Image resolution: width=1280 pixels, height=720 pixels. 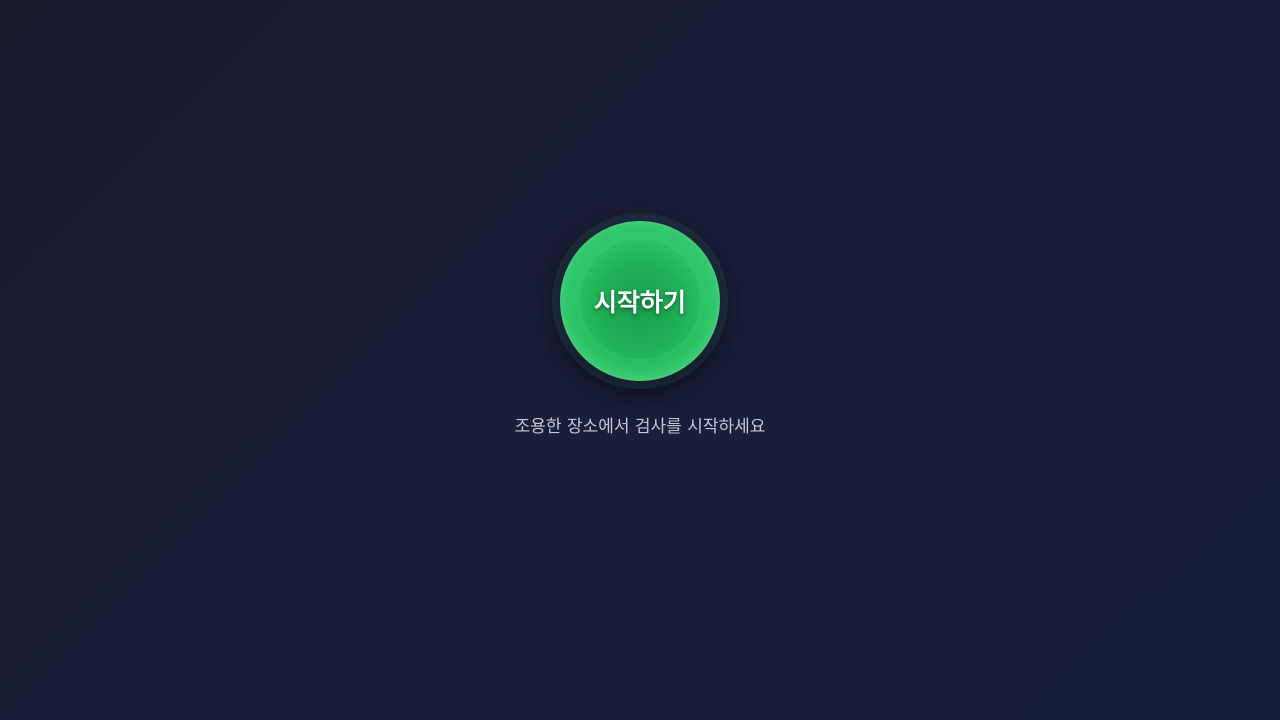 I want to click on start-button-label: 시작하기, so click(x=639, y=302).